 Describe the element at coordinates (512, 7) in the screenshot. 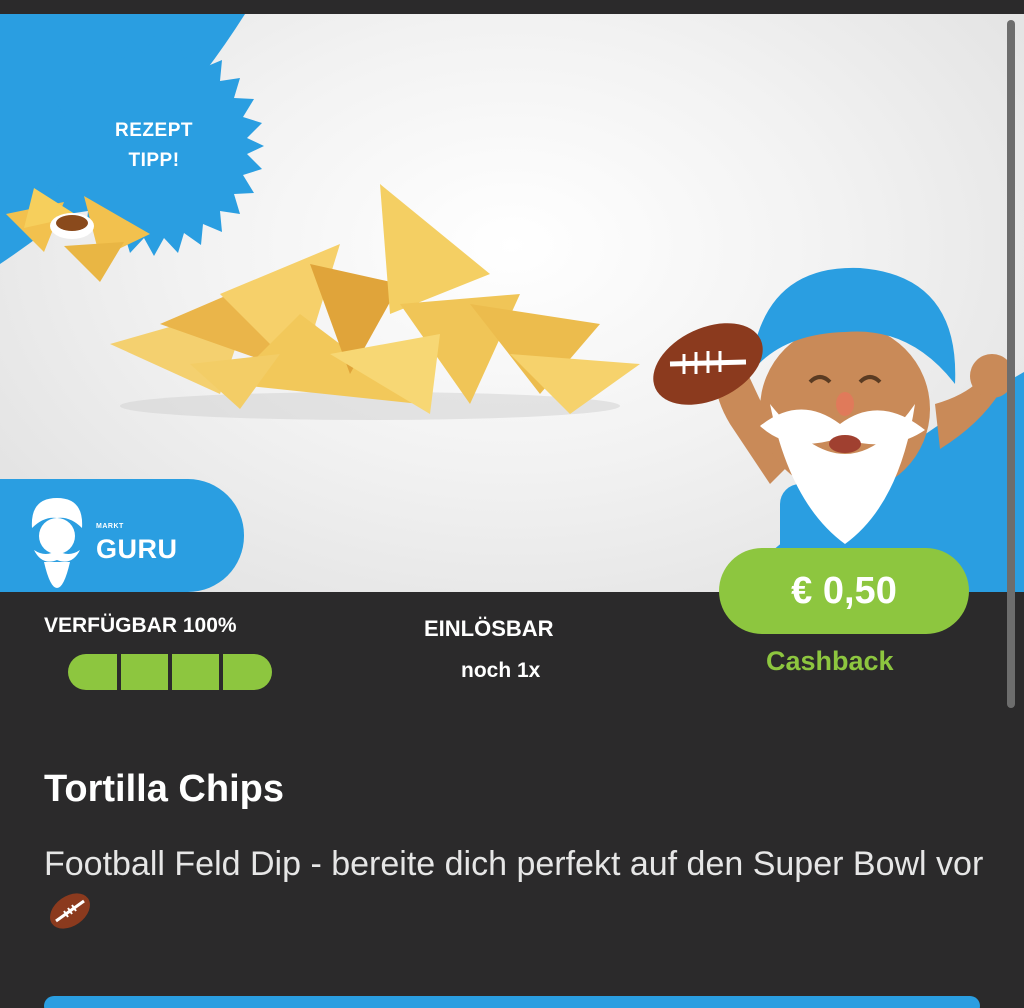

I see `top-strip` at that location.